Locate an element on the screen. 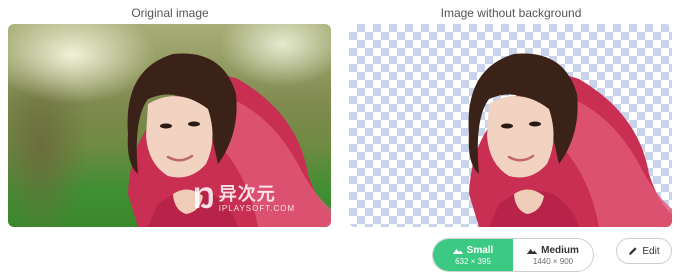  watermark-chinese-text: 异次元 is located at coordinates (247, 194).